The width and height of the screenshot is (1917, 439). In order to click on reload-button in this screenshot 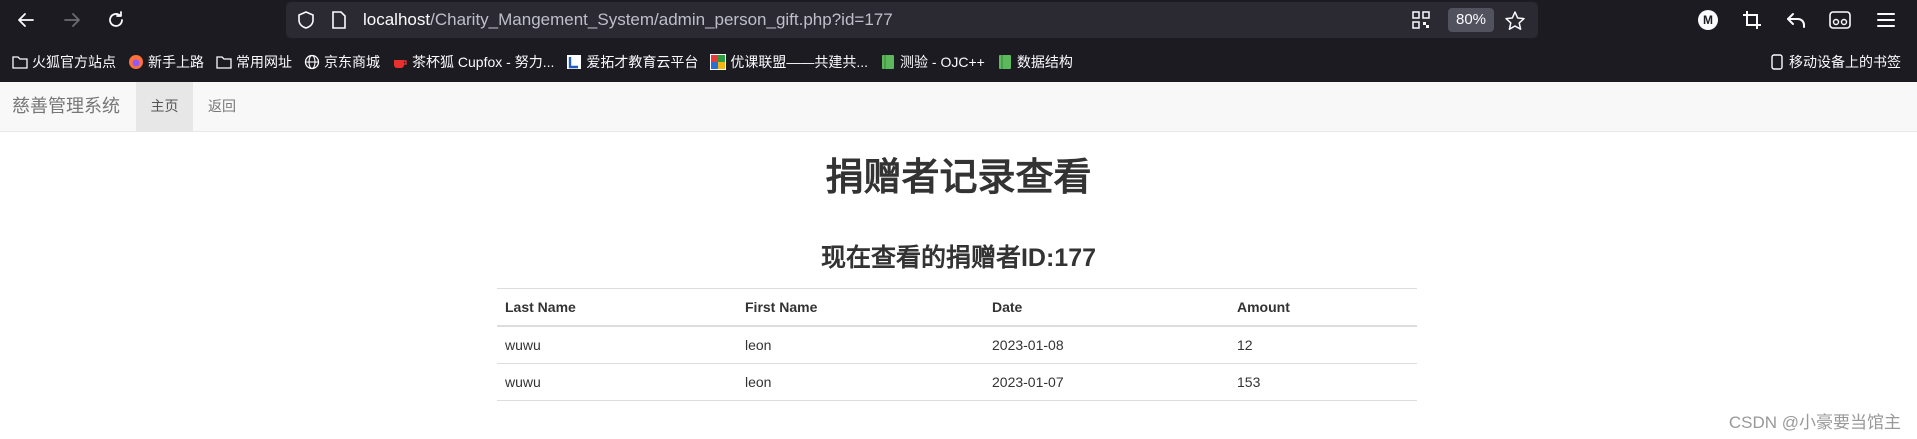, I will do `click(116, 20)`.